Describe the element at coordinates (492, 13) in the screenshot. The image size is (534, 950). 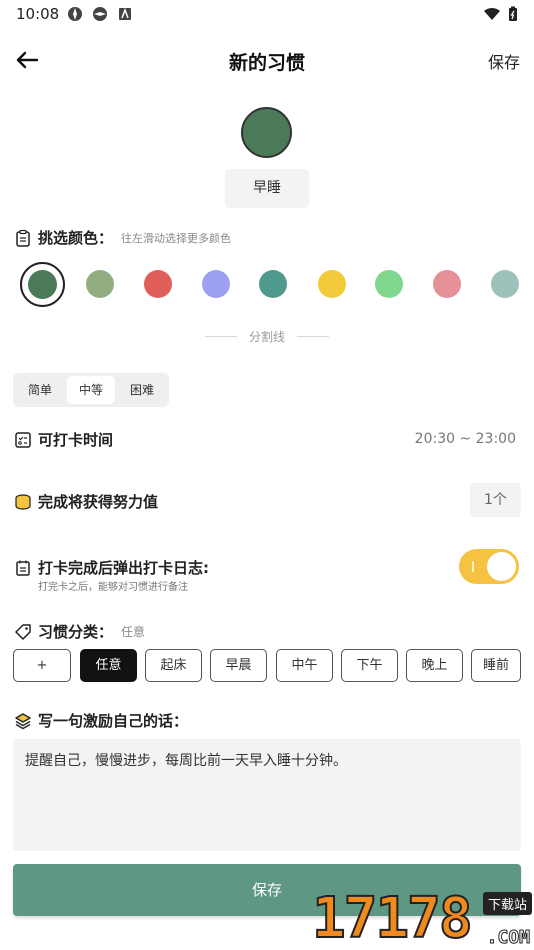
I see `wifi-icon` at that location.